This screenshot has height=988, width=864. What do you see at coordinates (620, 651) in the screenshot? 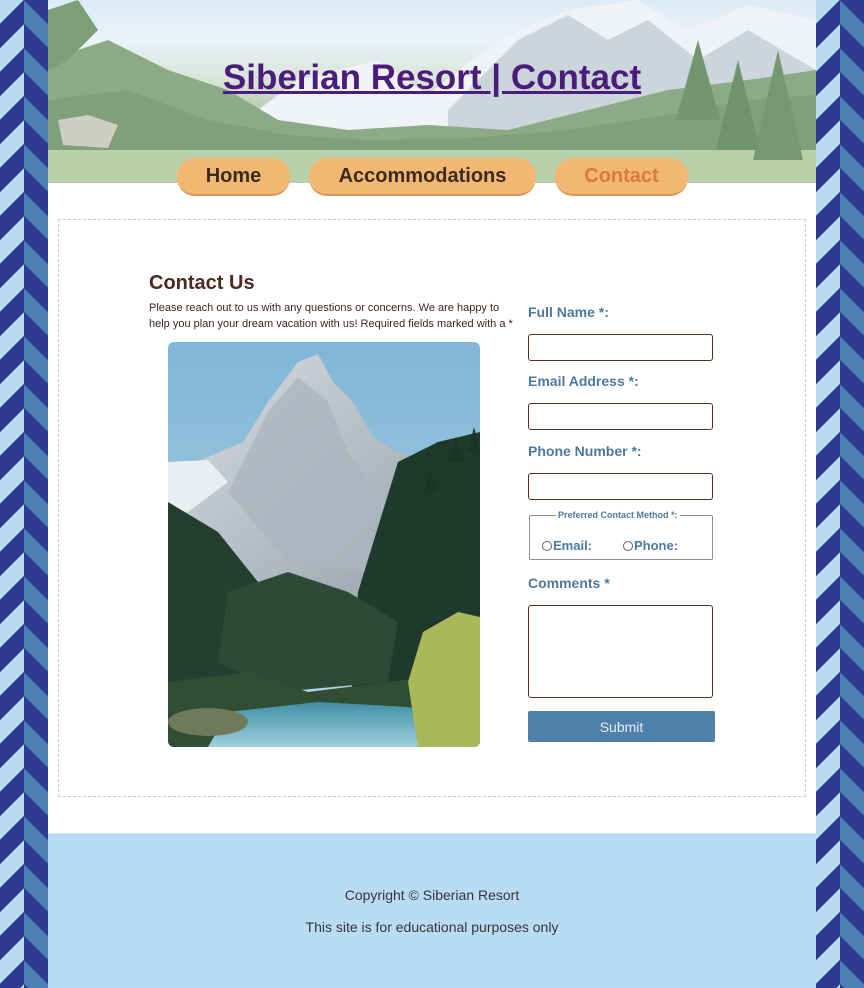
I see `comments-textarea` at bounding box center [620, 651].